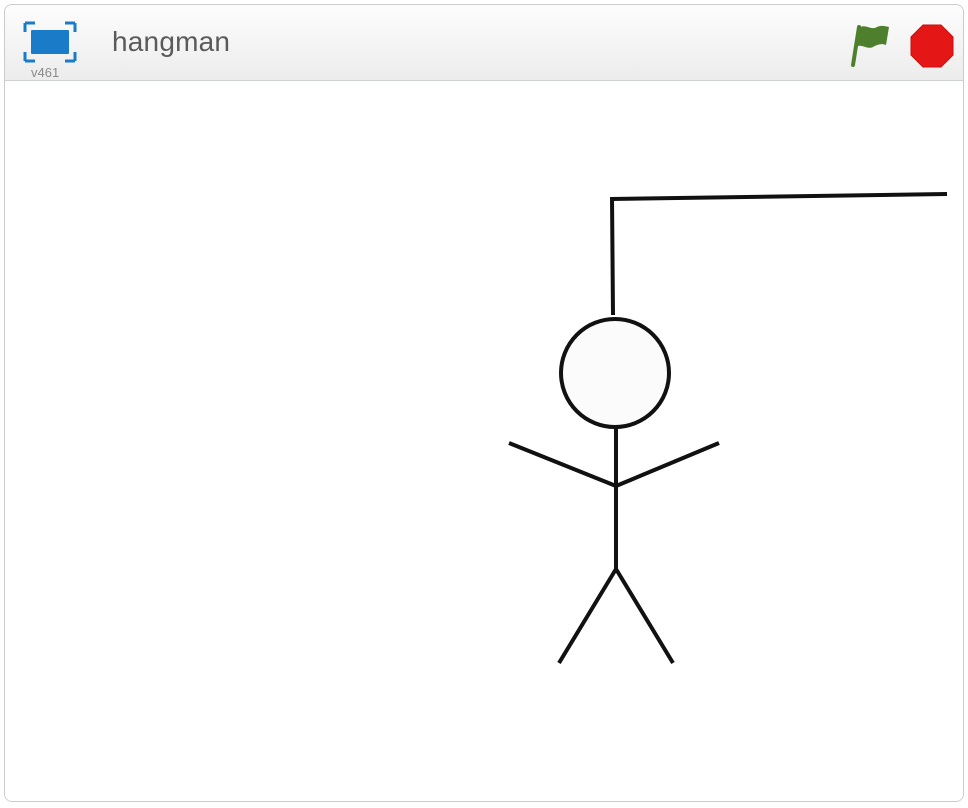  I want to click on fullscreen-button, so click(50, 42).